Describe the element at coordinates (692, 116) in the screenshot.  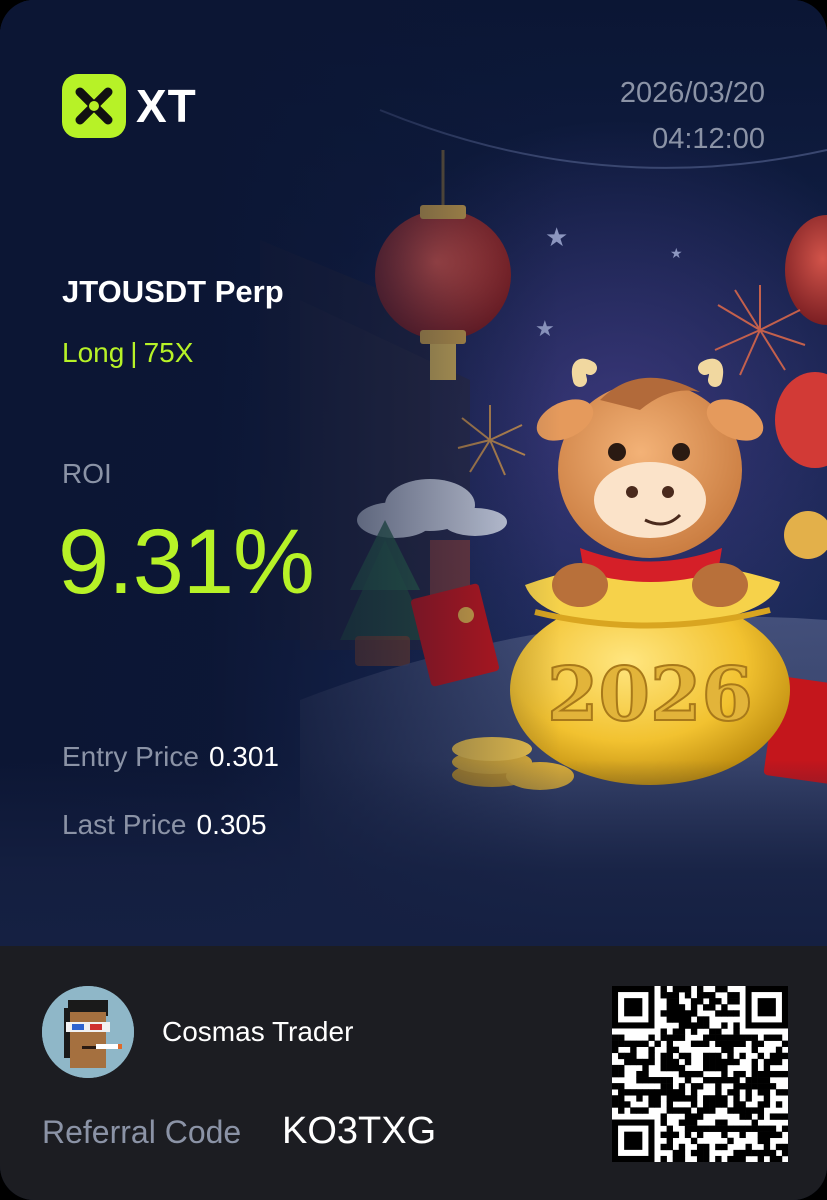
I see `timestamp: 2026/03/20 04:12:00` at that location.